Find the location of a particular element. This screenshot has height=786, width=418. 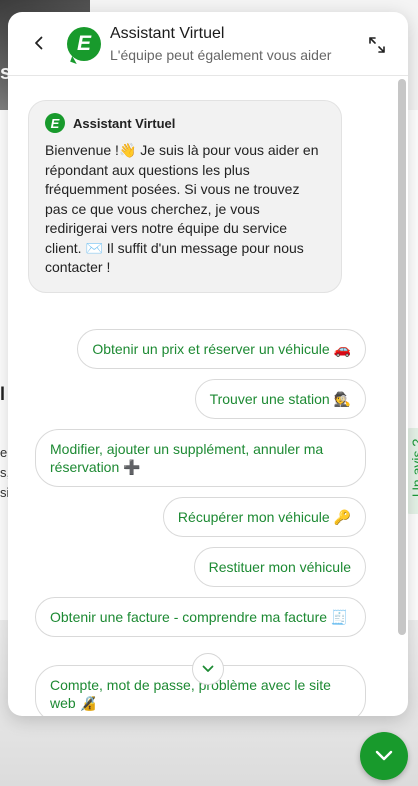

chat-toggle-button is located at coordinates (384, 756).